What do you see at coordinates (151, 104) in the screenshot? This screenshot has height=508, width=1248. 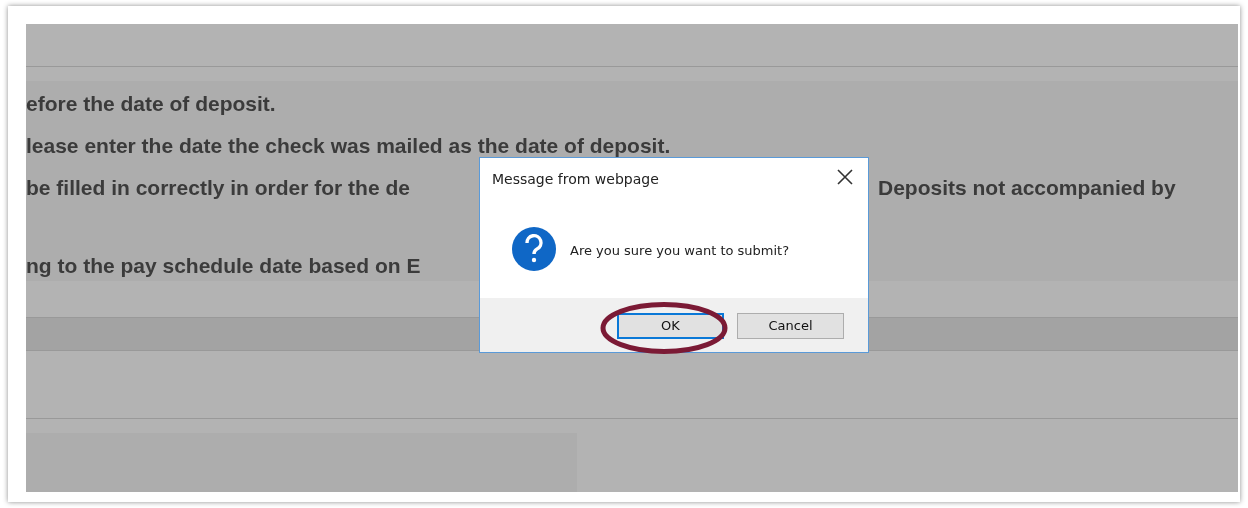 I see `instruction-text: efore the date of deposit.` at bounding box center [151, 104].